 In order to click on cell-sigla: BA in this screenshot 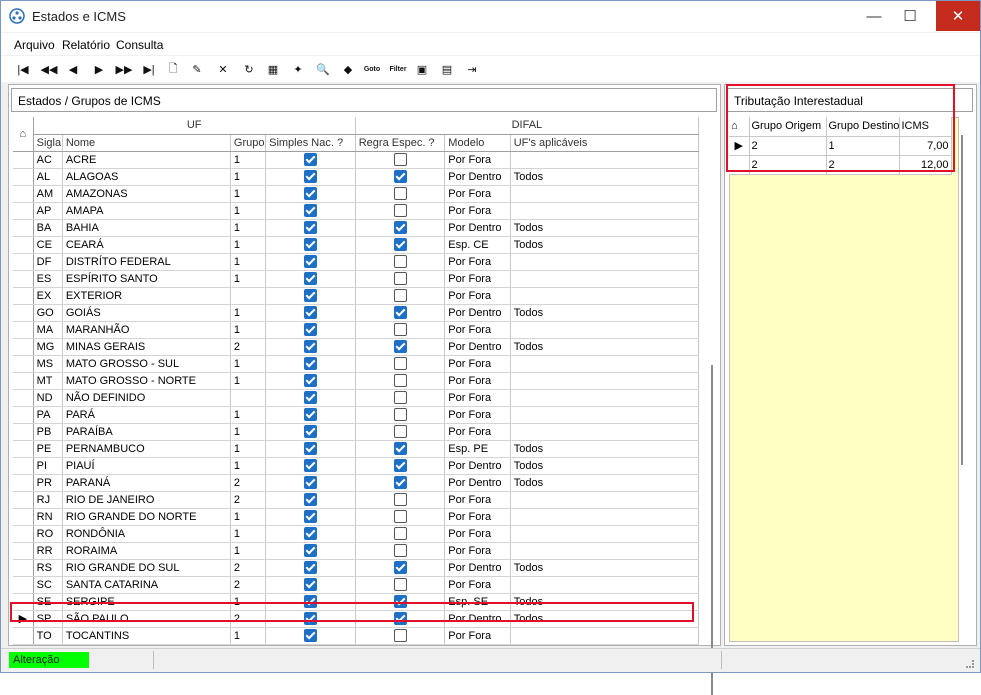, I will do `click(48, 228)`.